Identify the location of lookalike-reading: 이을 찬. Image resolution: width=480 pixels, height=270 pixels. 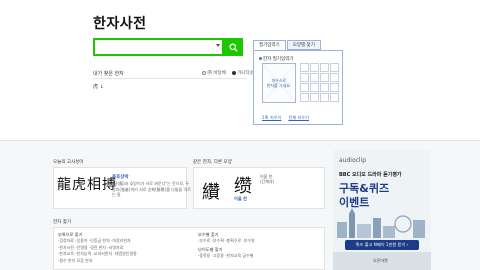
(241, 198).